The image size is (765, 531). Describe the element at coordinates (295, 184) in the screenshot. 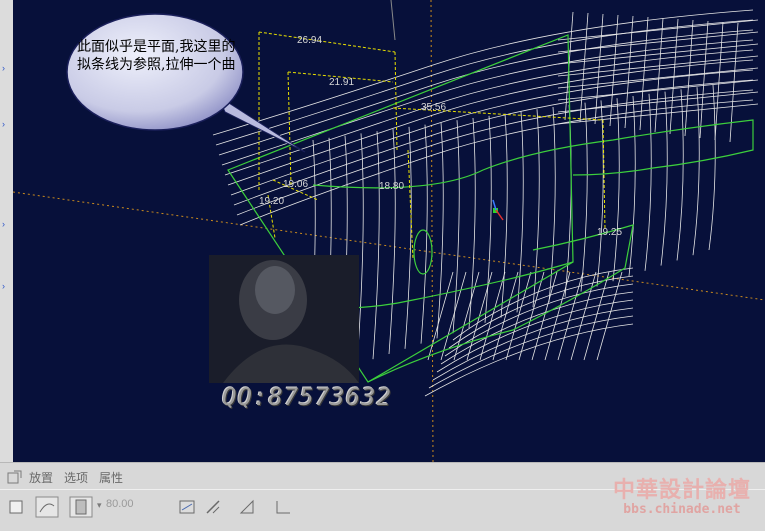

I see `dimension-label: 19.06` at that location.